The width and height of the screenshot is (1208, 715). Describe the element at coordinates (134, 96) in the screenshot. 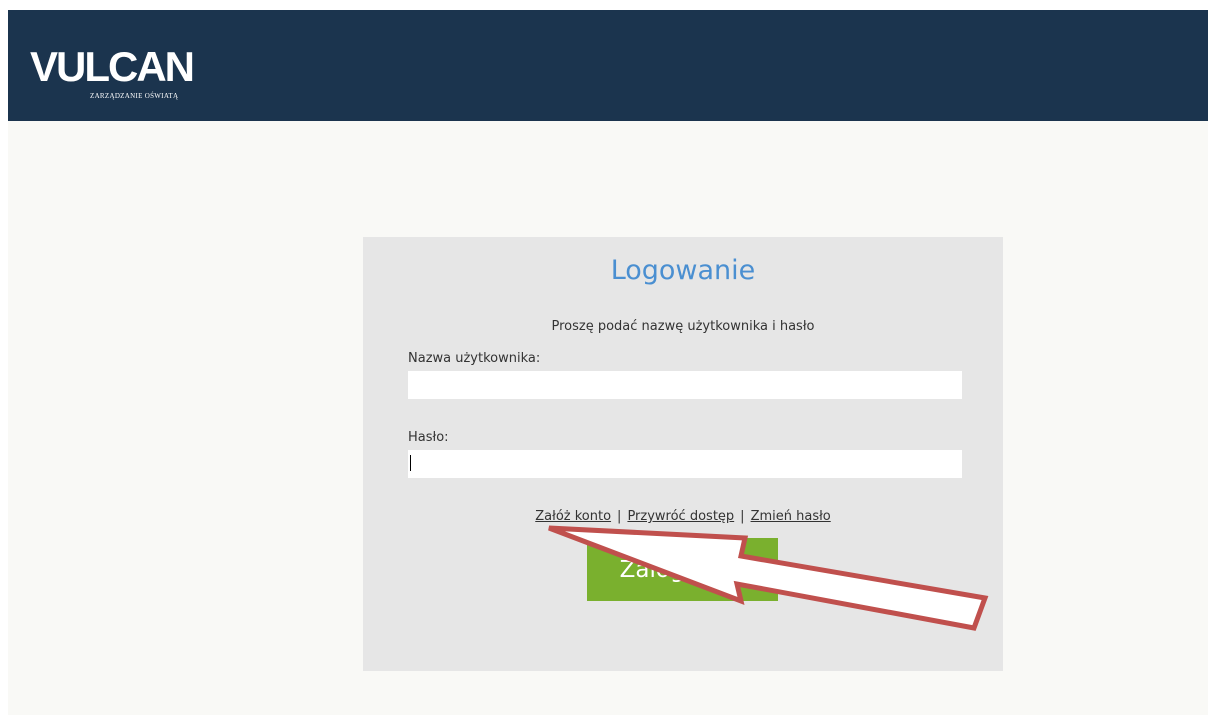

I see `logo-subtitle: ZARZĄDZANIE OŚWIATĄ` at that location.